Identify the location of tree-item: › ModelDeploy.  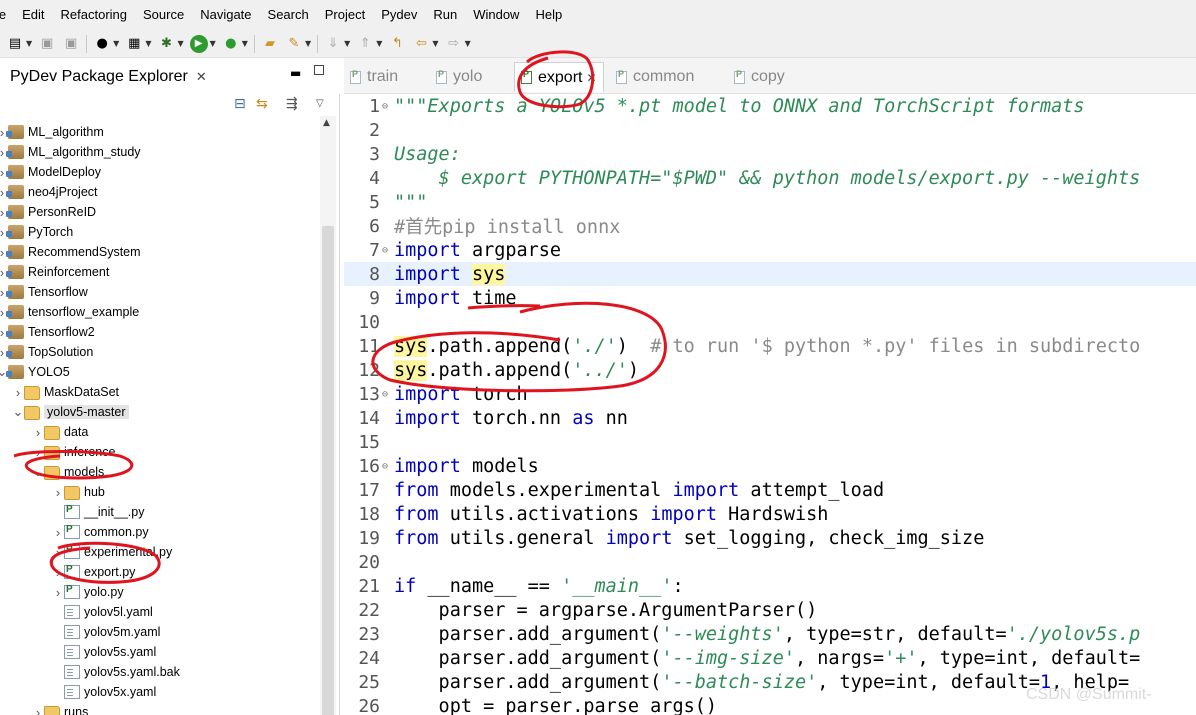
(50, 172).